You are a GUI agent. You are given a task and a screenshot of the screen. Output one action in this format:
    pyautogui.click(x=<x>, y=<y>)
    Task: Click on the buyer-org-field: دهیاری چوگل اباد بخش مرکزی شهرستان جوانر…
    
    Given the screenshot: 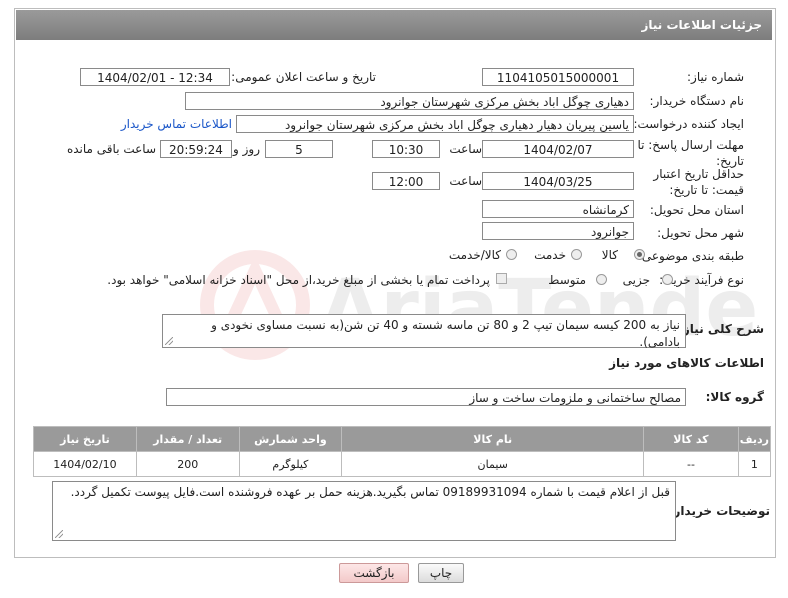 What is the action you would take?
    pyautogui.click(x=409, y=101)
    